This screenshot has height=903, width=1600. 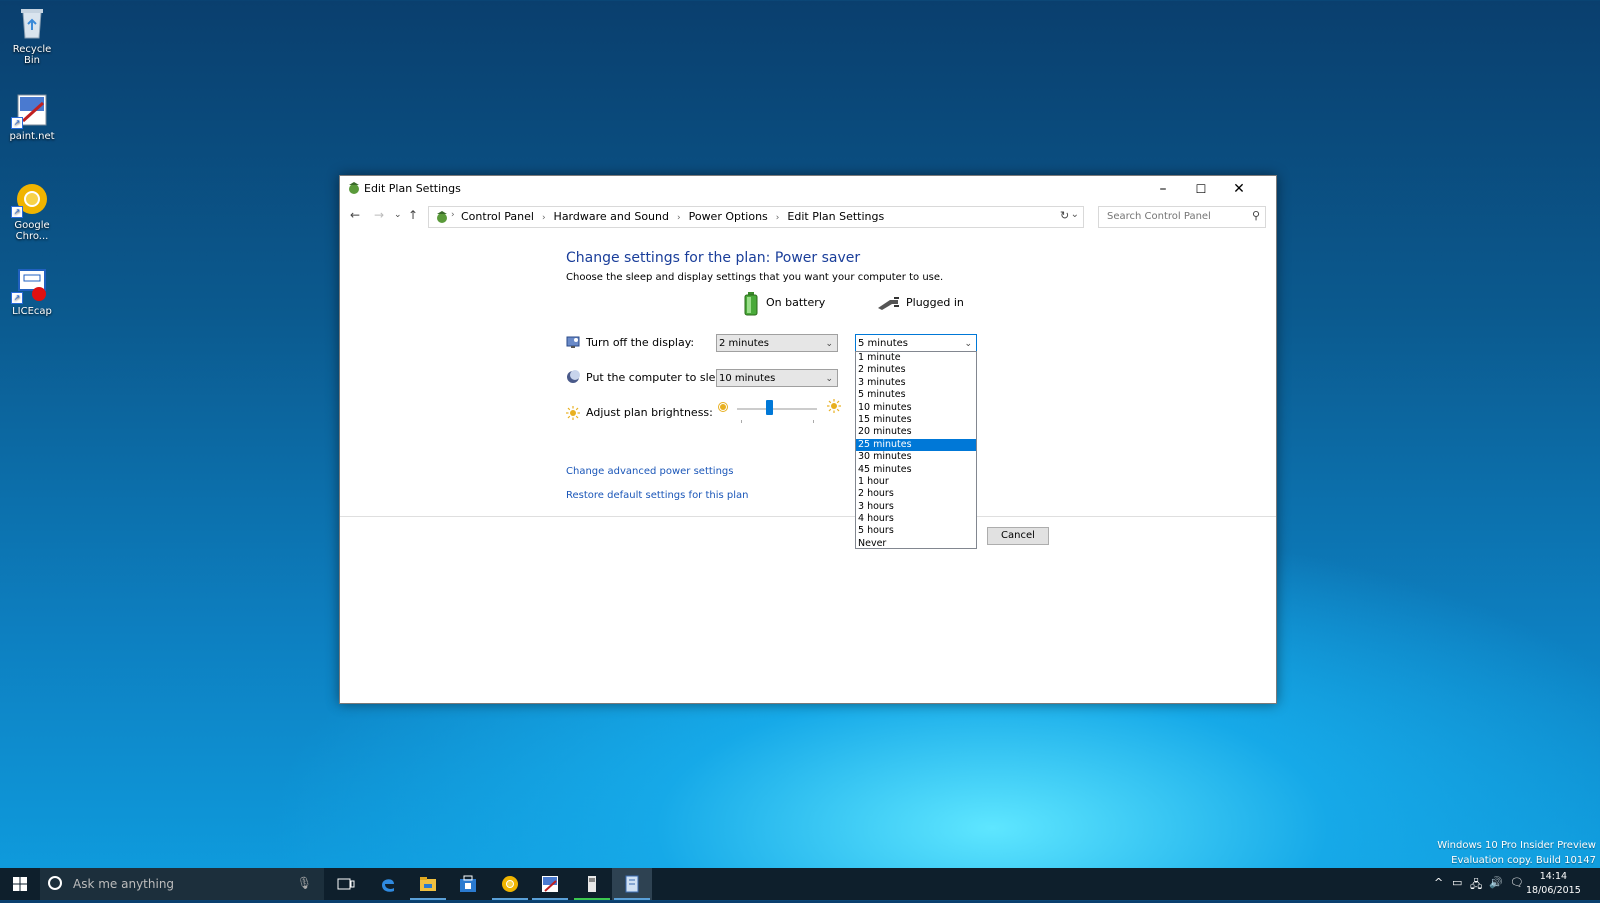 I want to click on dropdown-option: 30 minutes, so click(x=916, y=457).